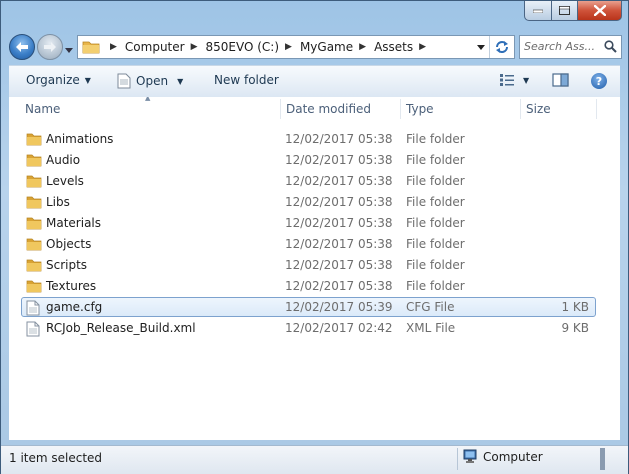 The height and width of the screenshot is (474, 629). What do you see at coordinates (63, 160) in the screenshot?
I see `file-name: Audio` at bounding box center [63, 160].